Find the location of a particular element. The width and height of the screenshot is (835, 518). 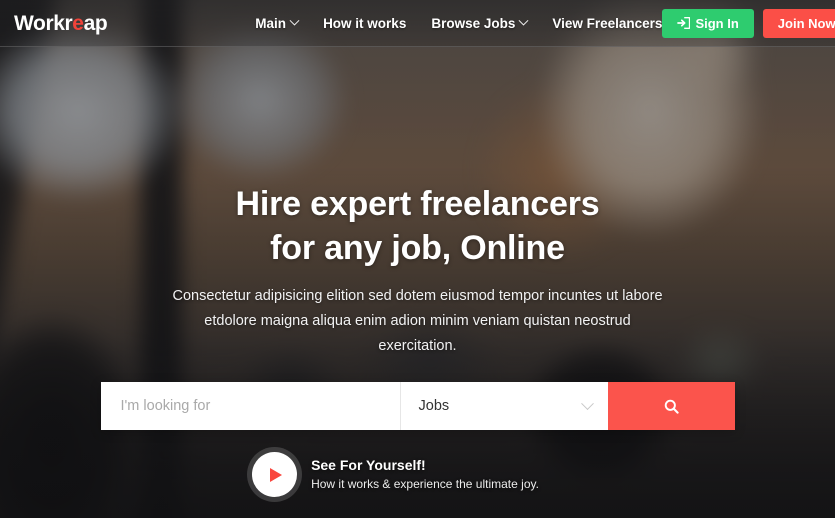

logo-text-before: Workr is located at coordinates (43, 23).